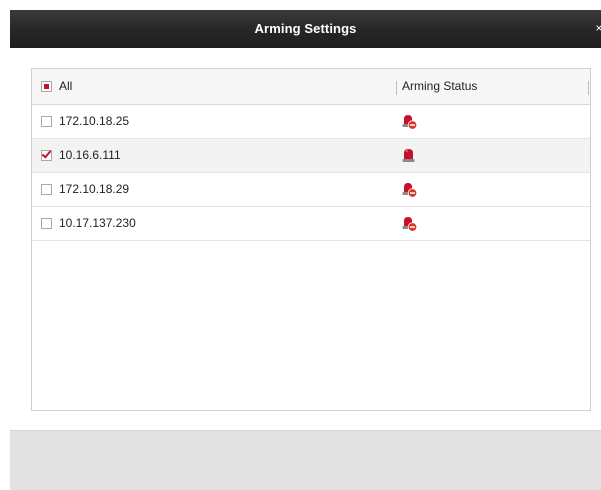 Image resolution: width=601 pixels, height=490 pixels. I want to click on dialog-title: Arming Settings, so click(305, 28).